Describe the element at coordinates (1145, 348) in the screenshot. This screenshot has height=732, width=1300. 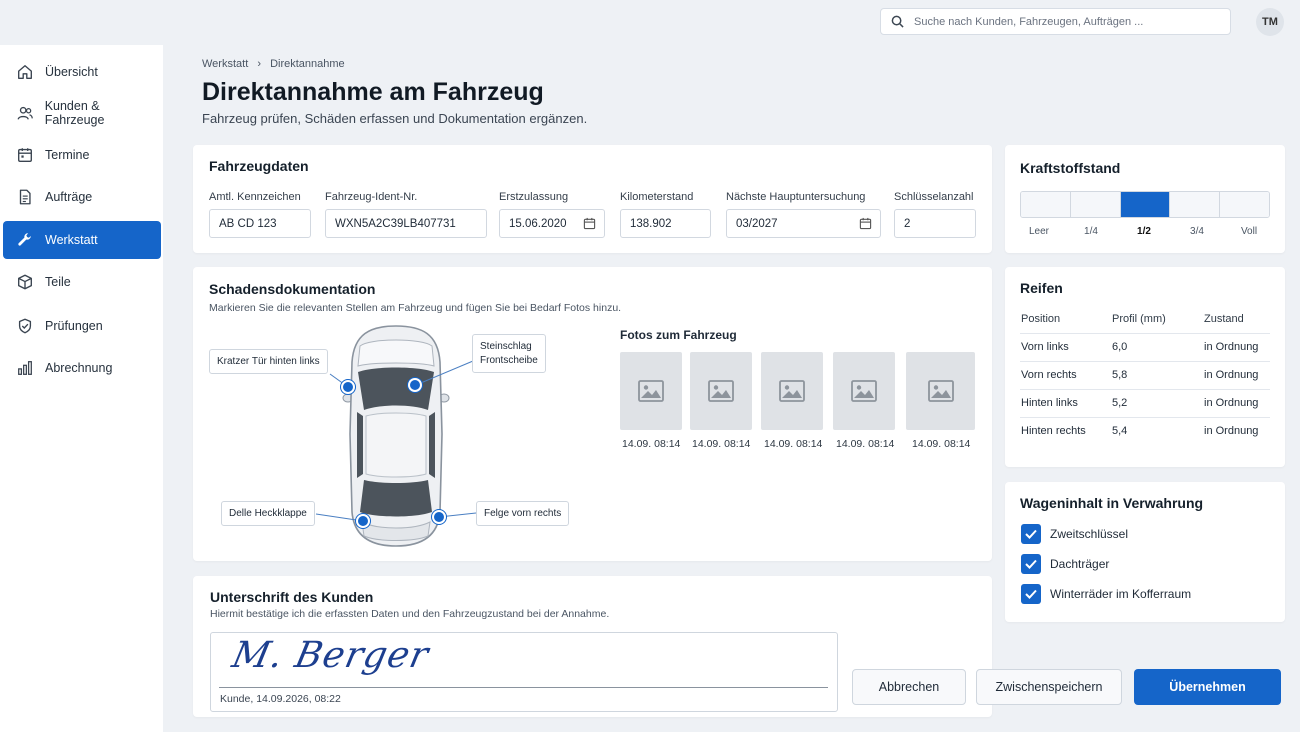
I see `table-row: Vorn links 6,0 in Ordnung` at that location.